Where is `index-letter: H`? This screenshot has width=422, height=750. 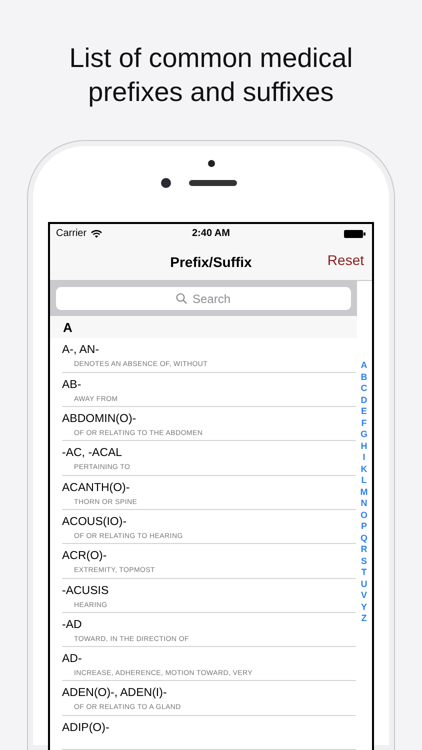
index-letter: H is located at coordinates (364, 446).